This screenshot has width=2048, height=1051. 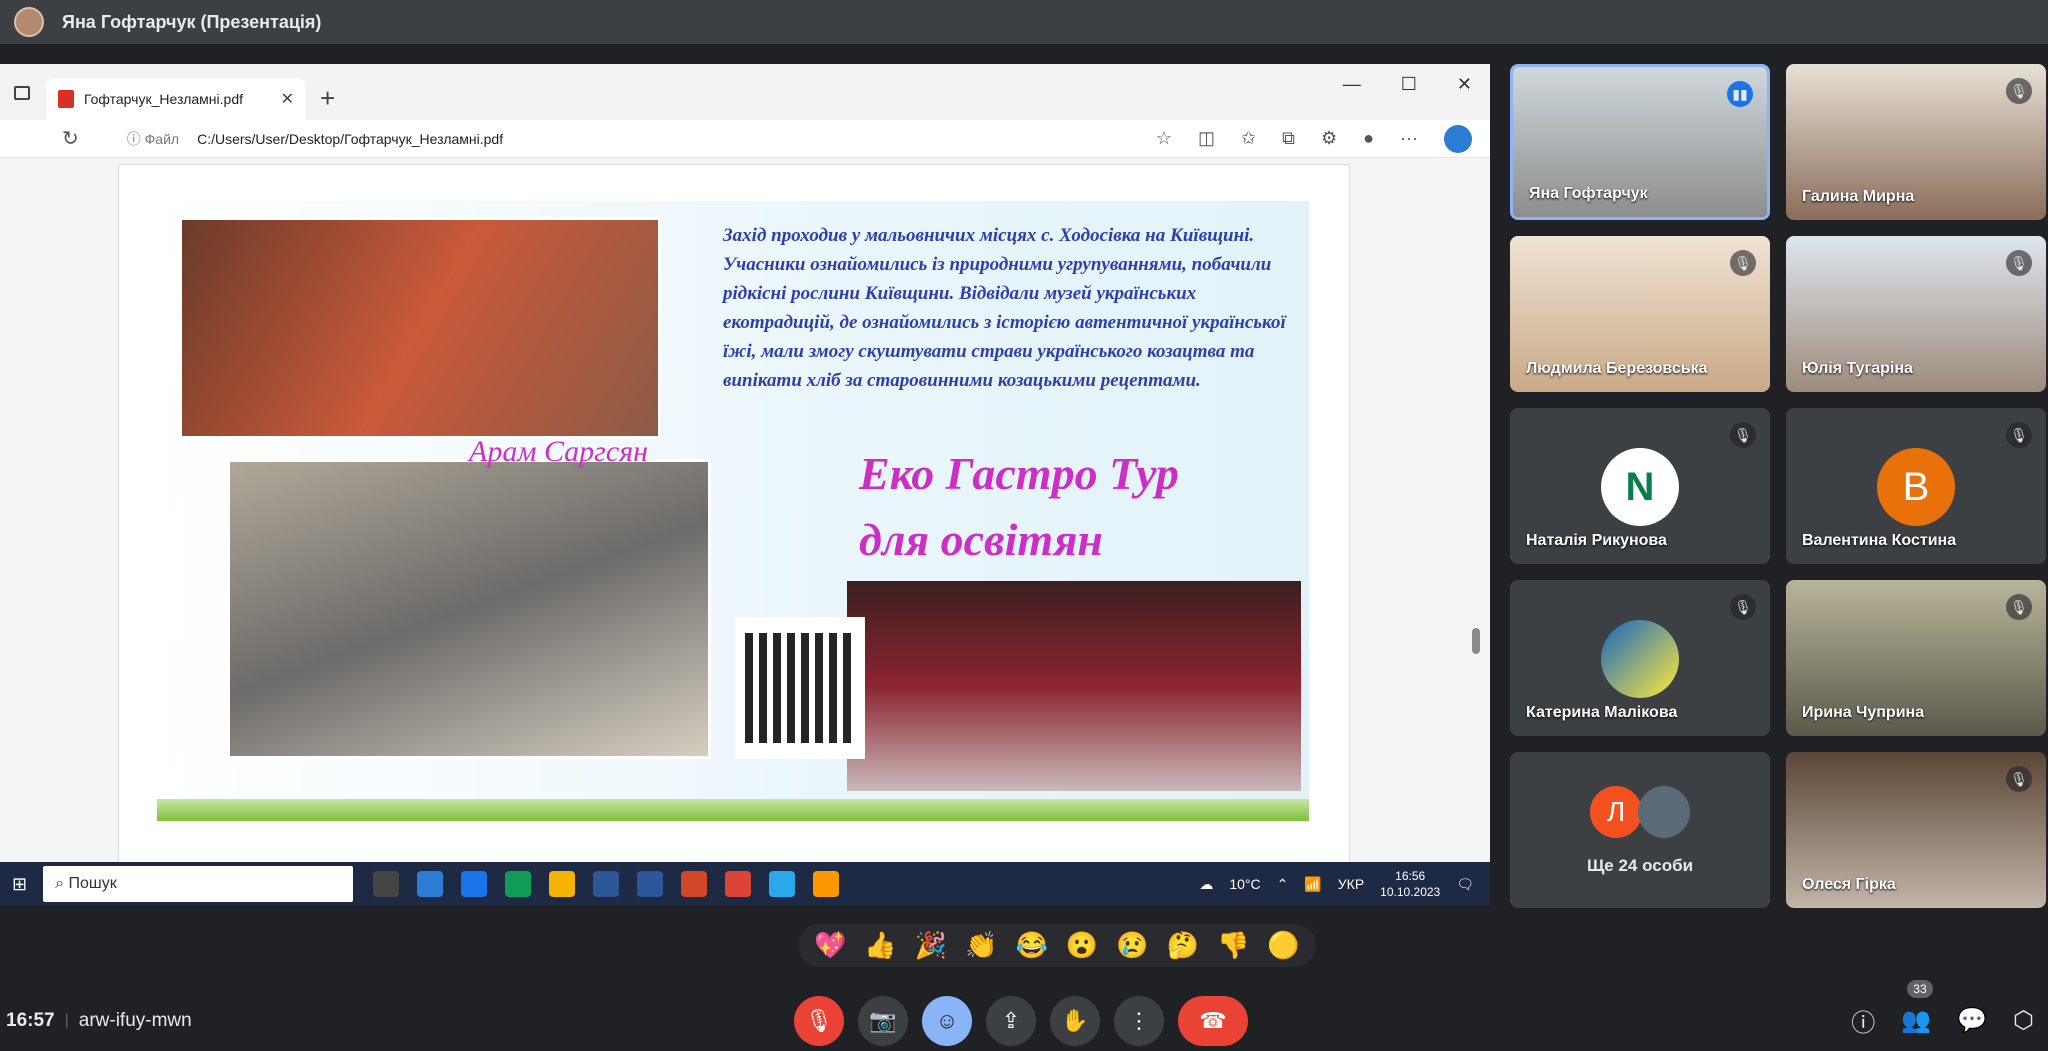 I want to click on browser-tab-bar: Гофтарчук_Незламні.pdf ✕ + — ☐ ✕, so click(x=745, y=92).